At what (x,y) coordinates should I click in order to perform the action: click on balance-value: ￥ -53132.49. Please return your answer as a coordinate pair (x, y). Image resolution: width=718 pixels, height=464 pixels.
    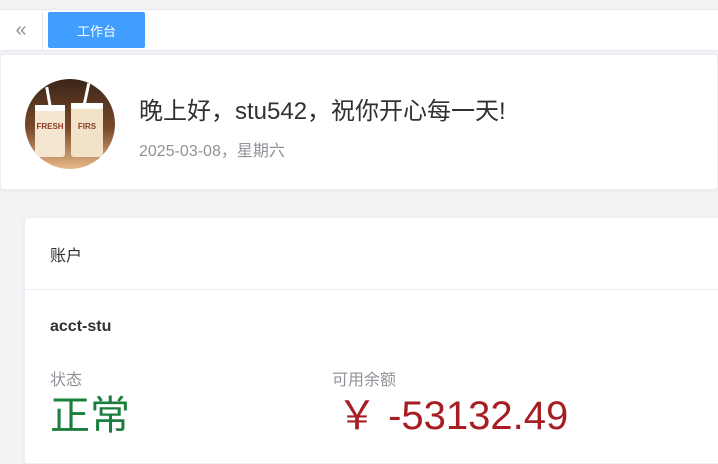
    Looking at the image, I should click on (453, 416).